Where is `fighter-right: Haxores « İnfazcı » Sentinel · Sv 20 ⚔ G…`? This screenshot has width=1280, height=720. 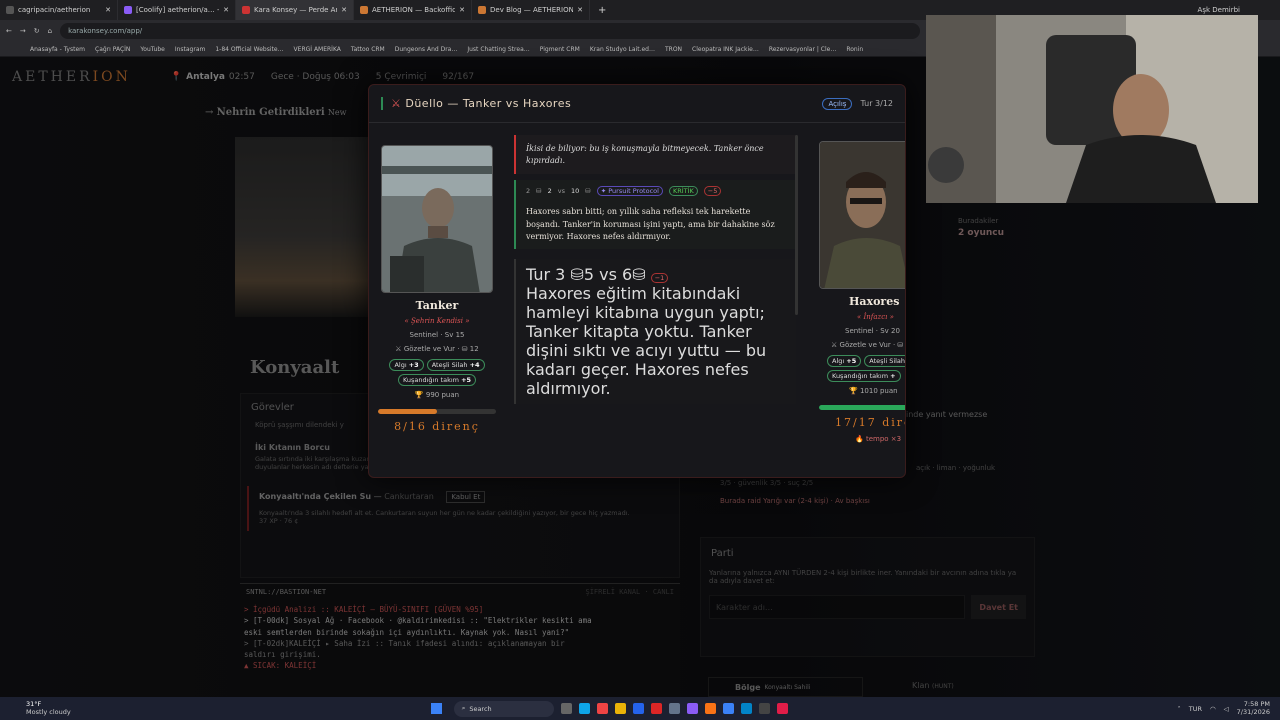 fighter-right: Haxores « İnfazcı » Sentinel · Sv 20 ⚔ G… is located at coordinates (862, 292).